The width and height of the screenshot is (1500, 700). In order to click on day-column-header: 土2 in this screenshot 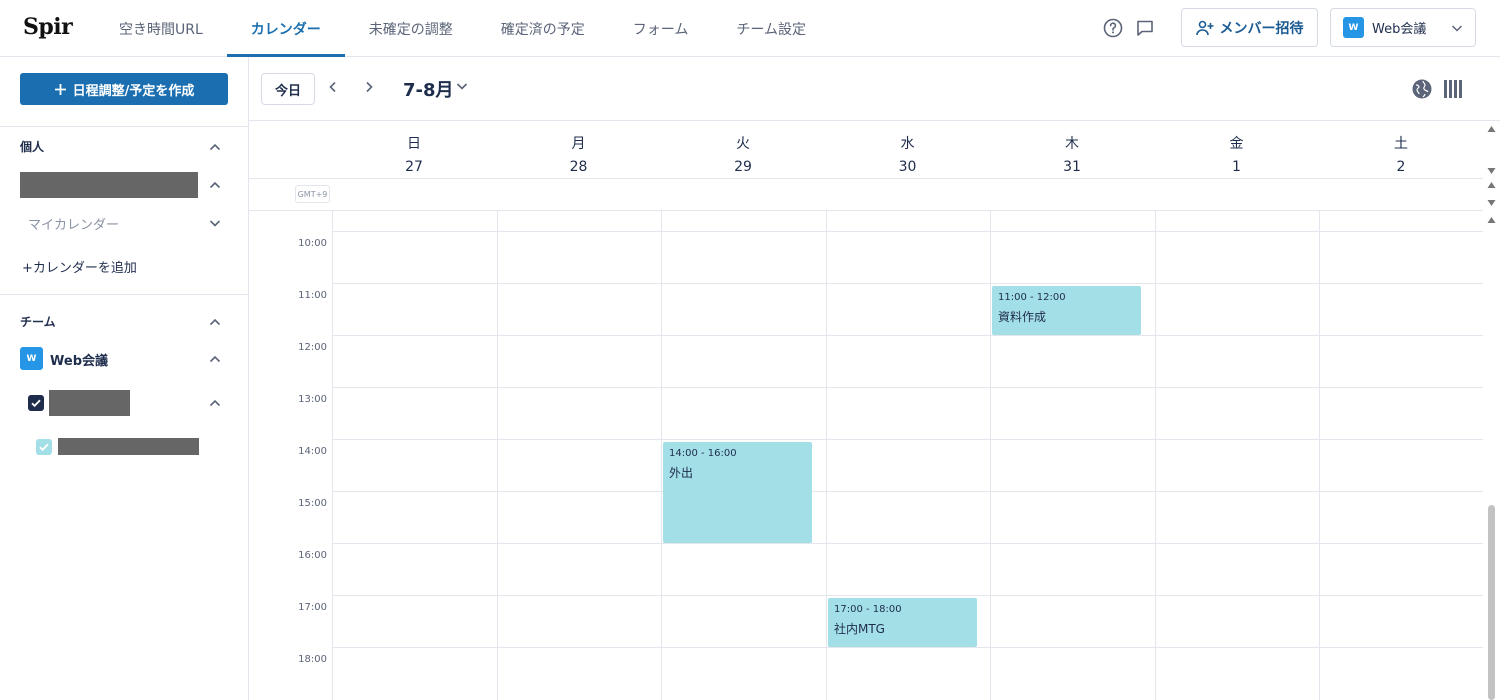, I will do `click(1401, 154)`.